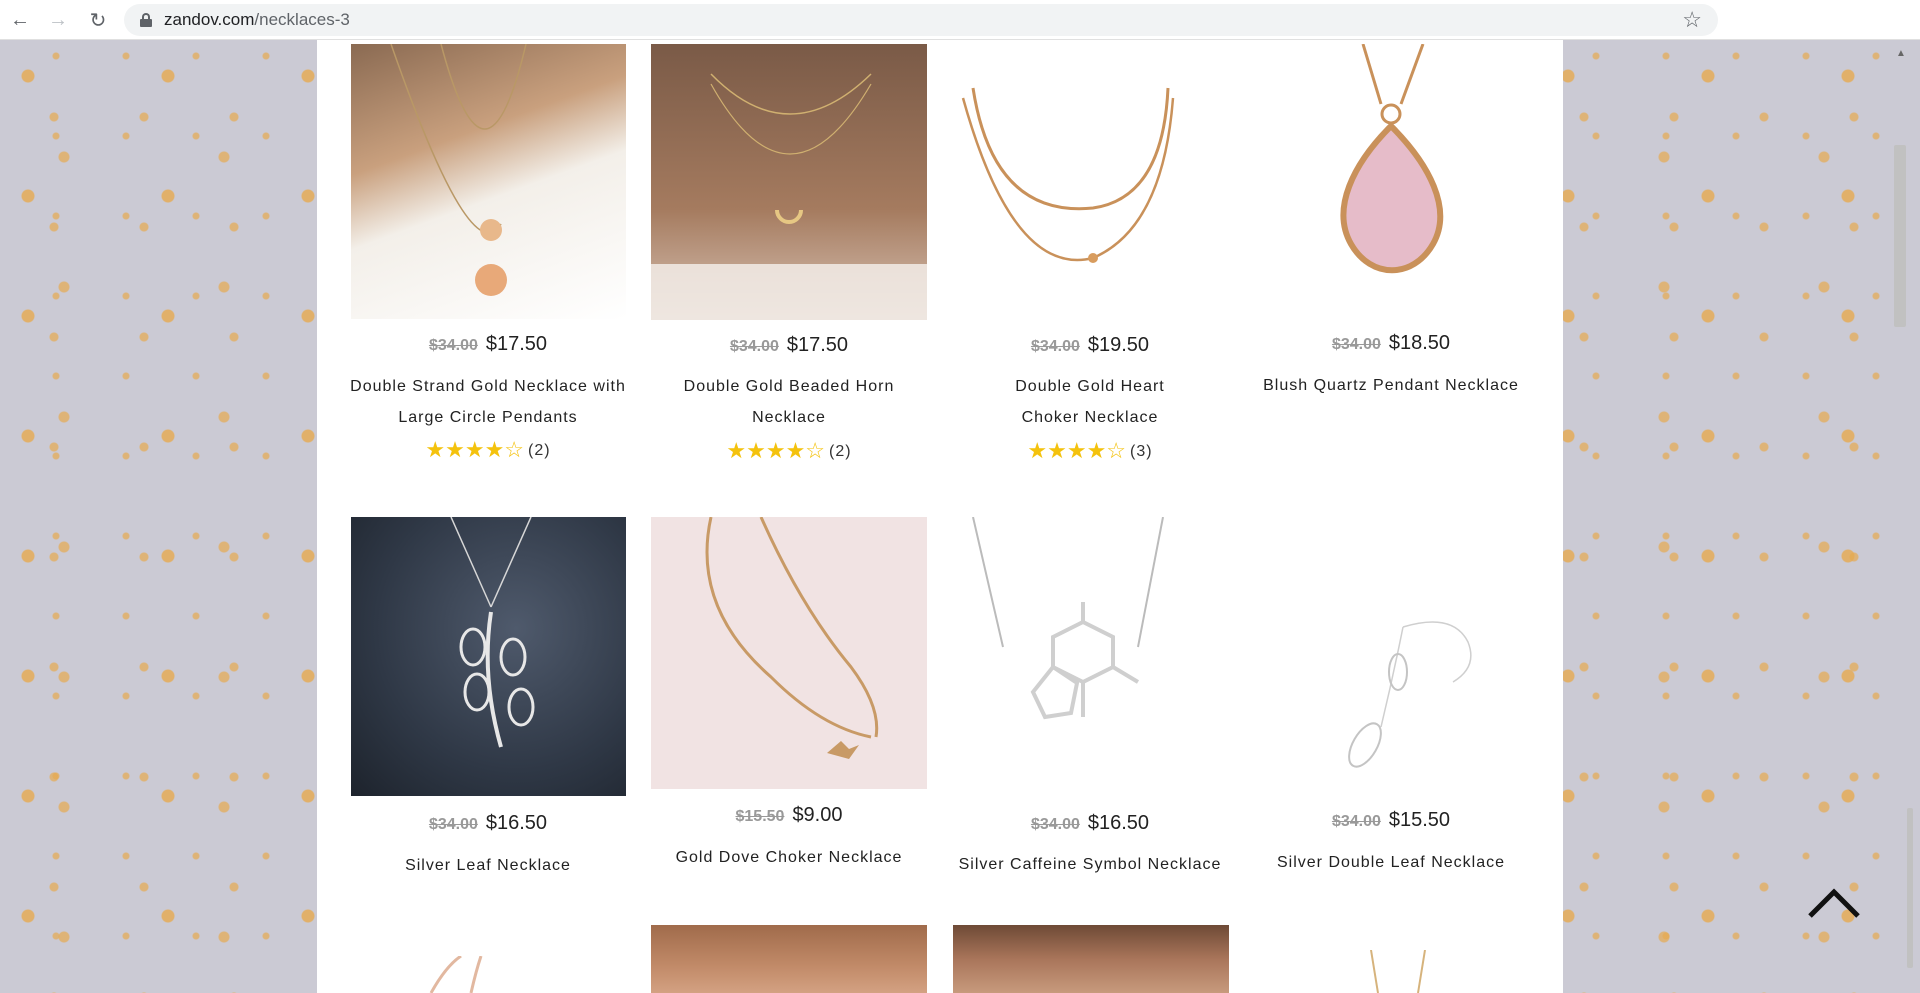  What do you see at coordinates (1419, 820) in the screenshot?
I see `sale-price: $15.50` at bounding box center [1419, 820].